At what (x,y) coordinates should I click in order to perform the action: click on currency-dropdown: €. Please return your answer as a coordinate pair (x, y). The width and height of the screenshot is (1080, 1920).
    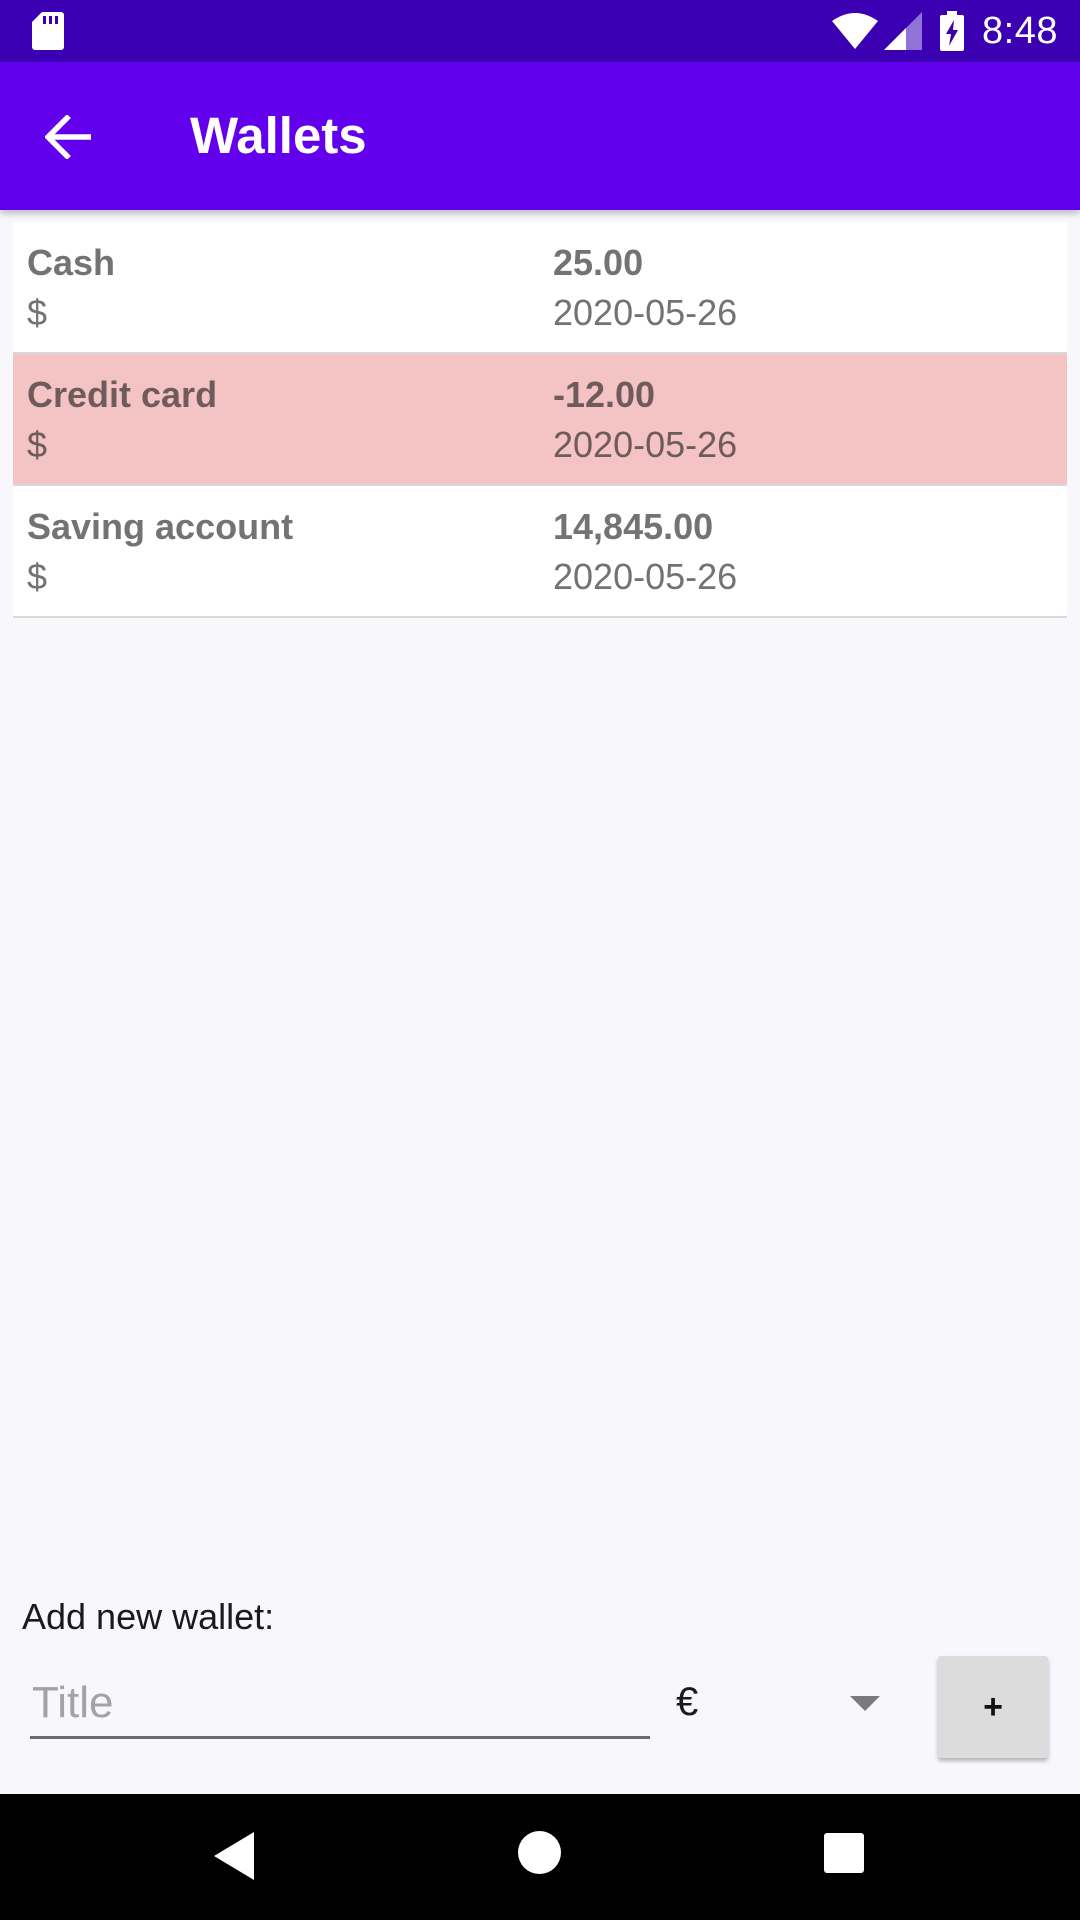
    Looking at the image, I should click on (781, 1703).